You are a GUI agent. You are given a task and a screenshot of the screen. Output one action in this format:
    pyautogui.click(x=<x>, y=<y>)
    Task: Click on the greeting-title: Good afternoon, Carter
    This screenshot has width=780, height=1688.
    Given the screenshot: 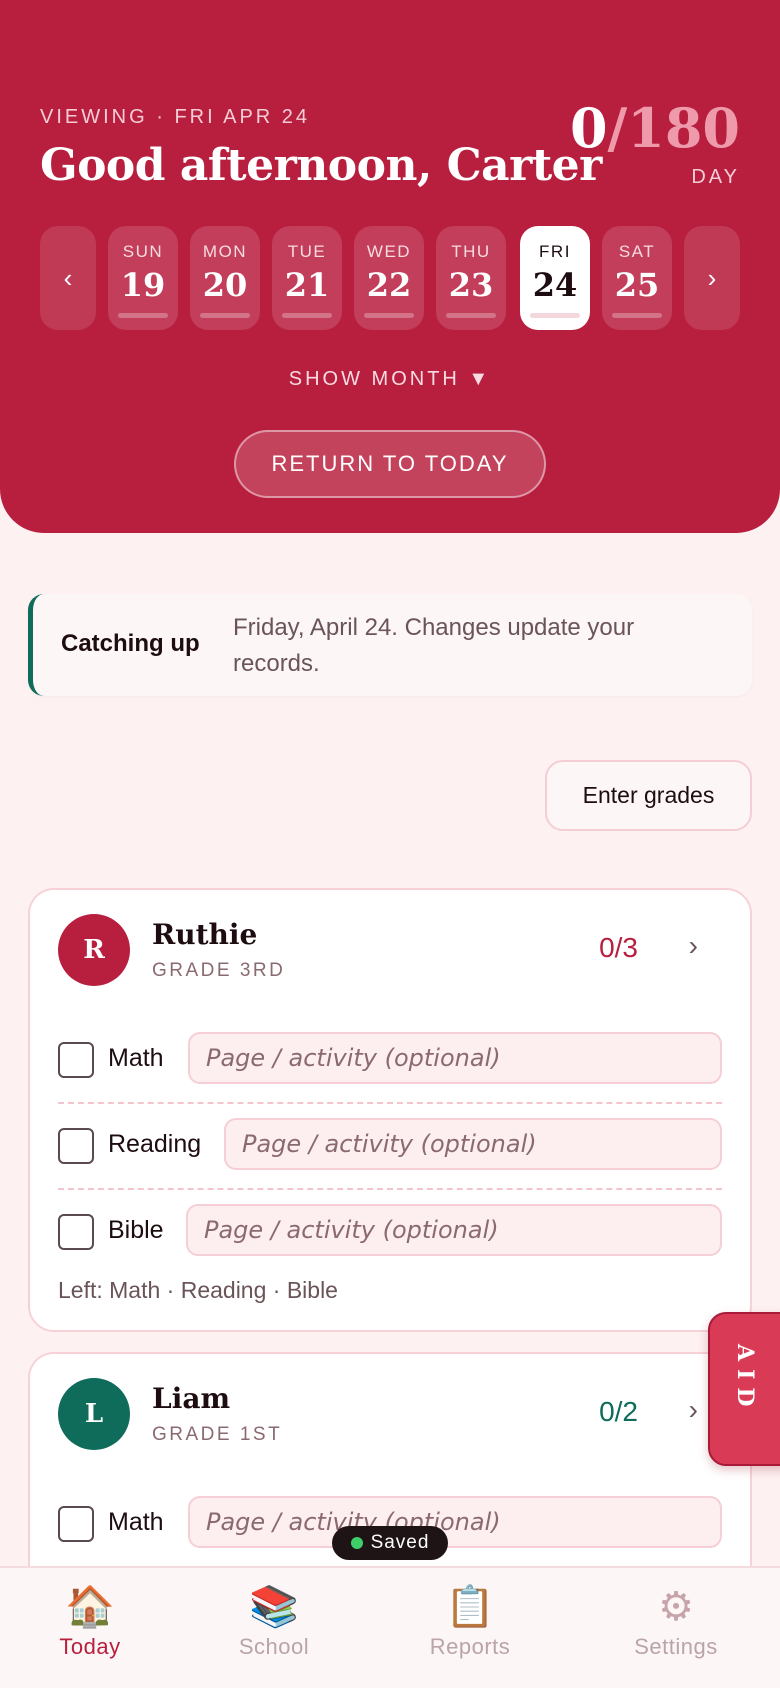 What is the action you would take?
    pyautogui.click(x=321, y=165)
    